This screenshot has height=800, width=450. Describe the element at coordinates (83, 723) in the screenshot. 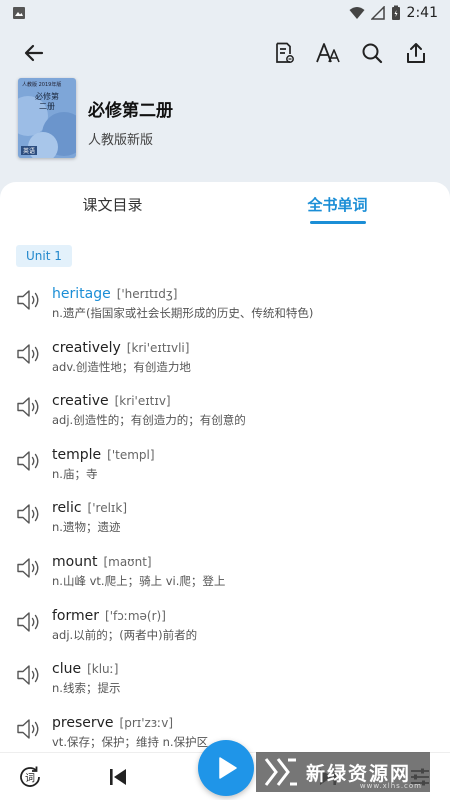

I see `word-text: preserve` at that location.